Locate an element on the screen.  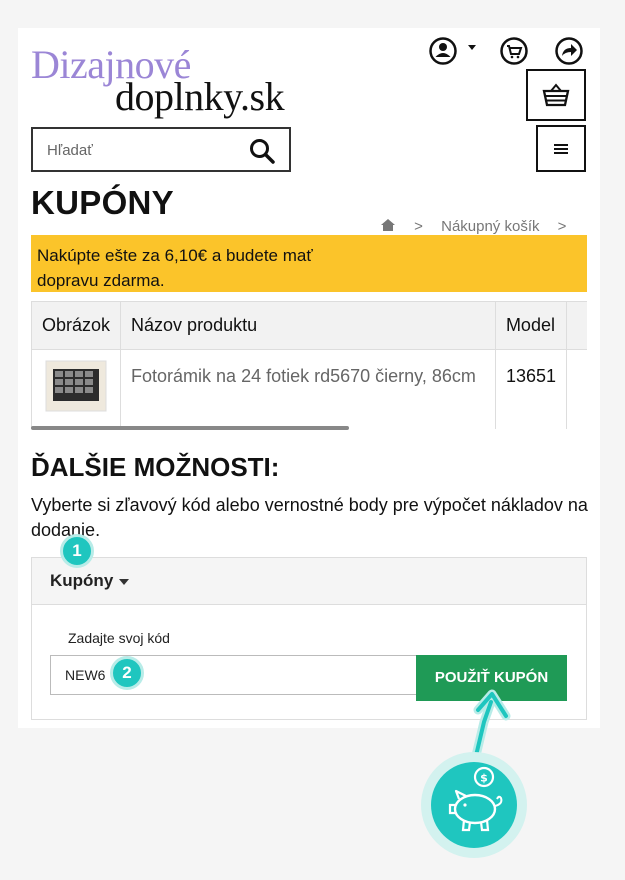
home-icon is located at coordinates (388, 226).